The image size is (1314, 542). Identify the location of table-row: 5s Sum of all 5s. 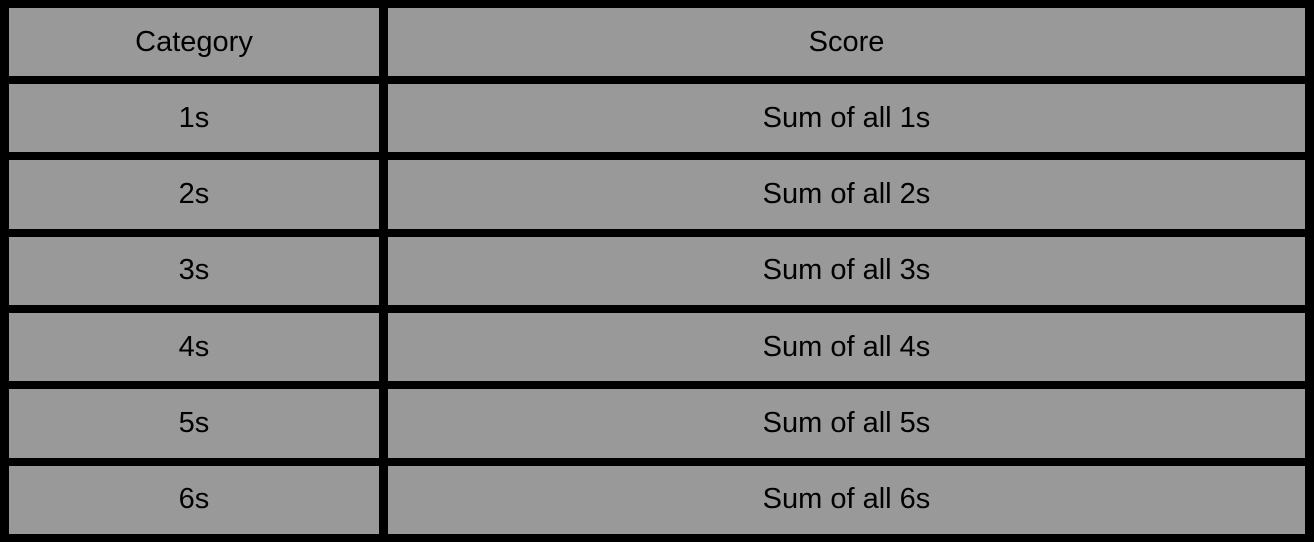
(657, 423).